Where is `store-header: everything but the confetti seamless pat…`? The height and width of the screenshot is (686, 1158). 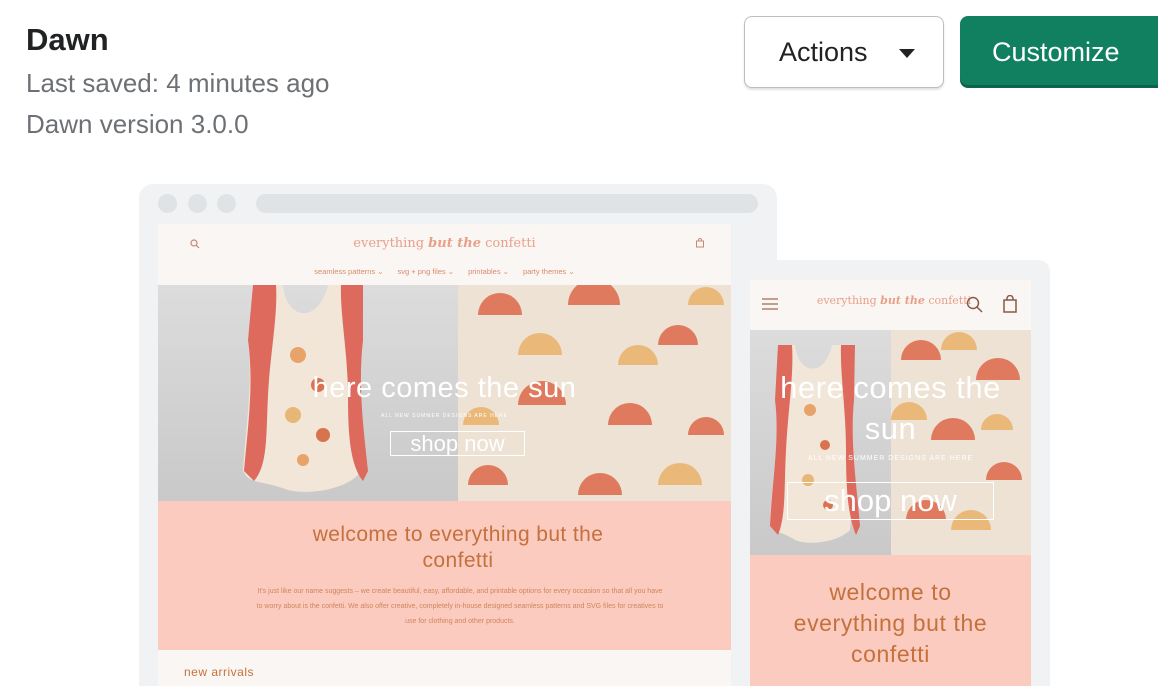 store-header: everything but the confetti seamless pat… is located at coordinates (444, 254).